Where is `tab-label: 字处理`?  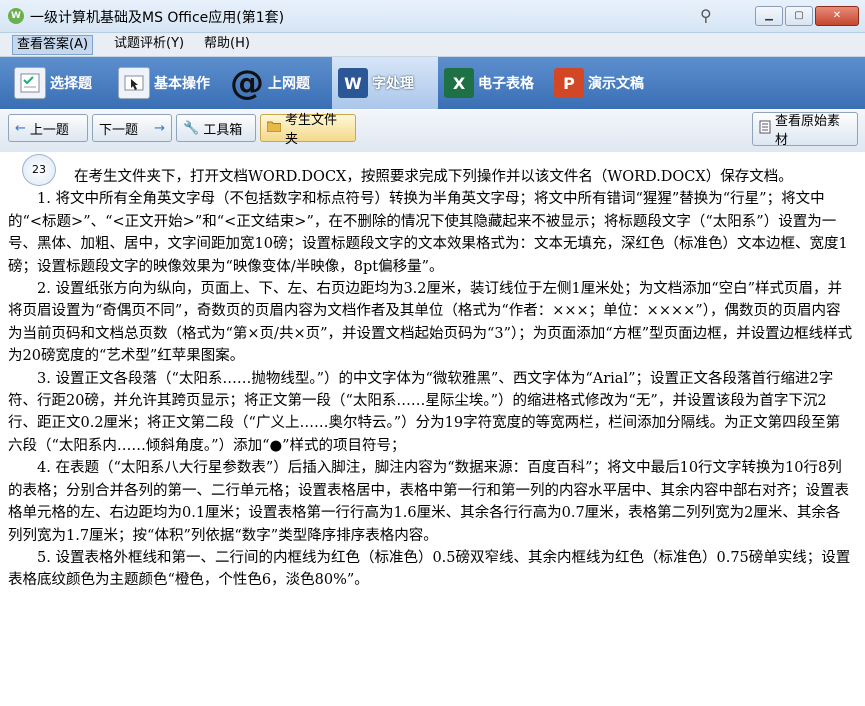 tab-label: 字处理 is located at coordinates (393, 84).